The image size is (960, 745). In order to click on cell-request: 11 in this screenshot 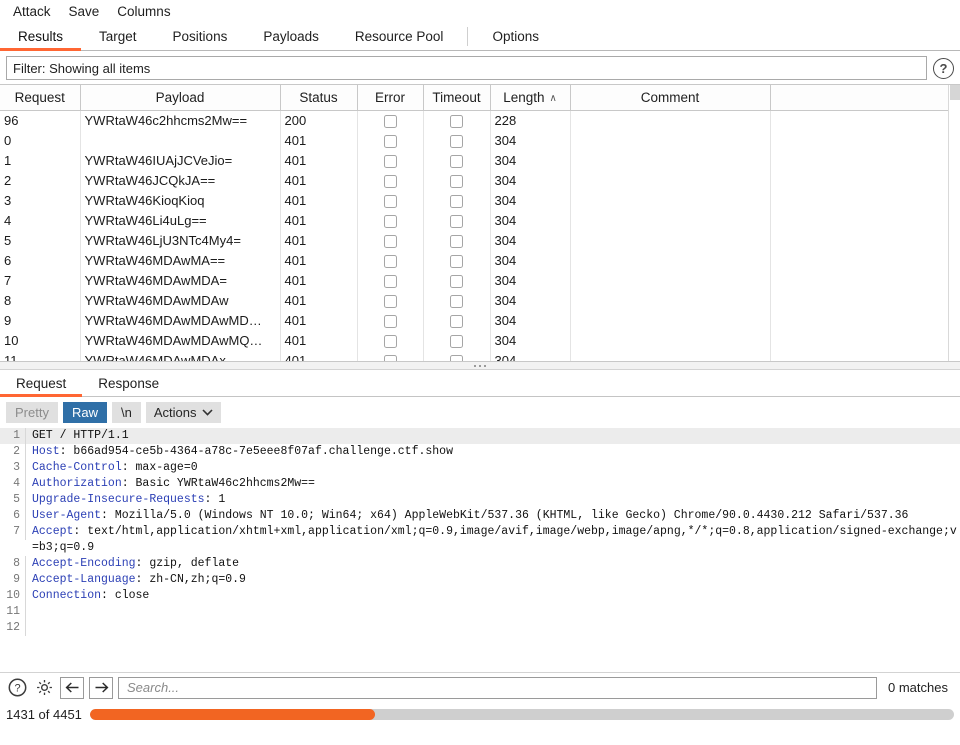, I will do `click(40, 355)`.